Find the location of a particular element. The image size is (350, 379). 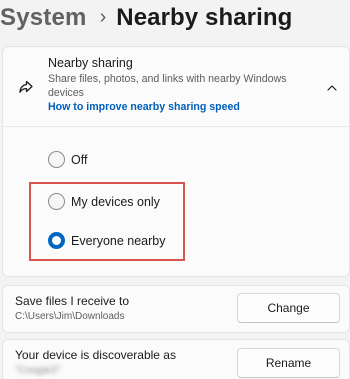

radio-label: Off is located at coordinates (79, 159).